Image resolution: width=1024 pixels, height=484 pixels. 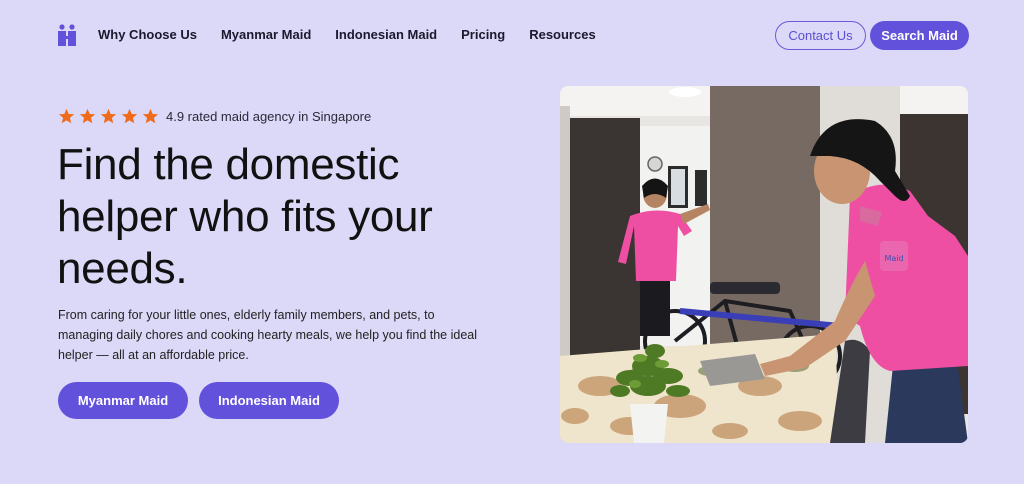 What do you see at coordinates (893, 258) in the screenshot?
I see `svg-text: Maid` at bounding box center [893, 258].